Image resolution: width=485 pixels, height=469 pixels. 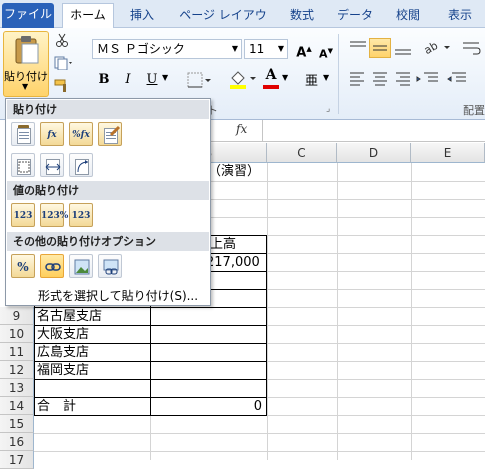 I want to click on row-header-9: 9, so click(x=17, y=316).